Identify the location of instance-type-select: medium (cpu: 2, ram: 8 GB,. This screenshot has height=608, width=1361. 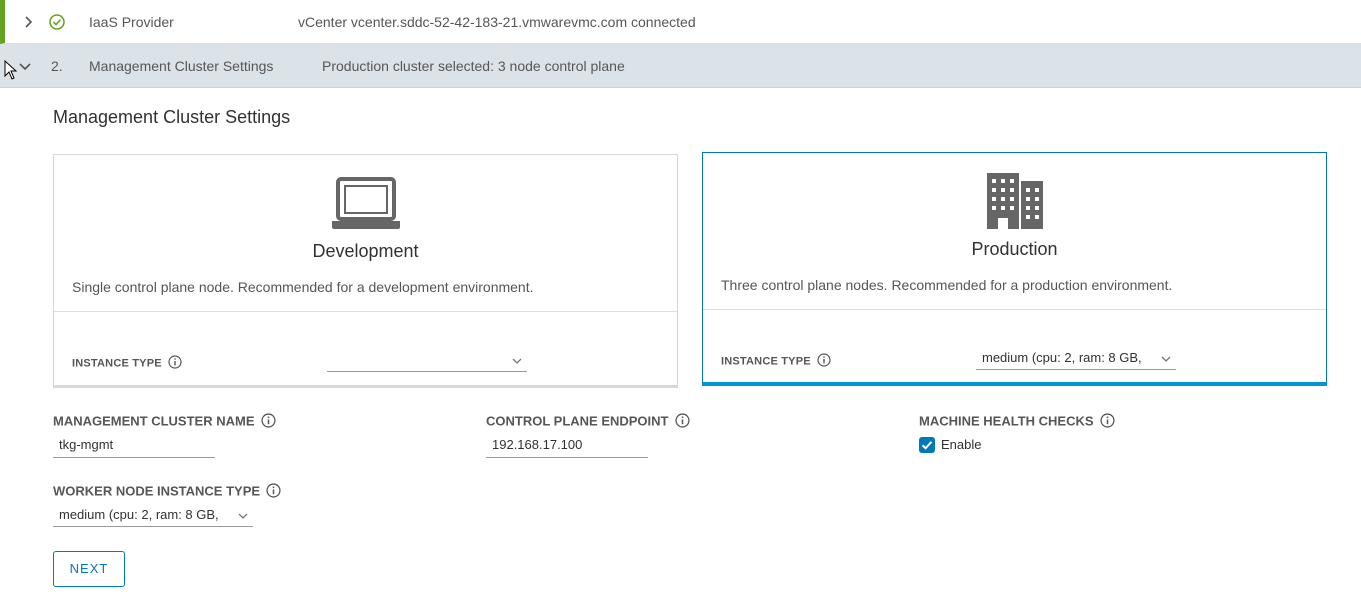
(1076, 359).